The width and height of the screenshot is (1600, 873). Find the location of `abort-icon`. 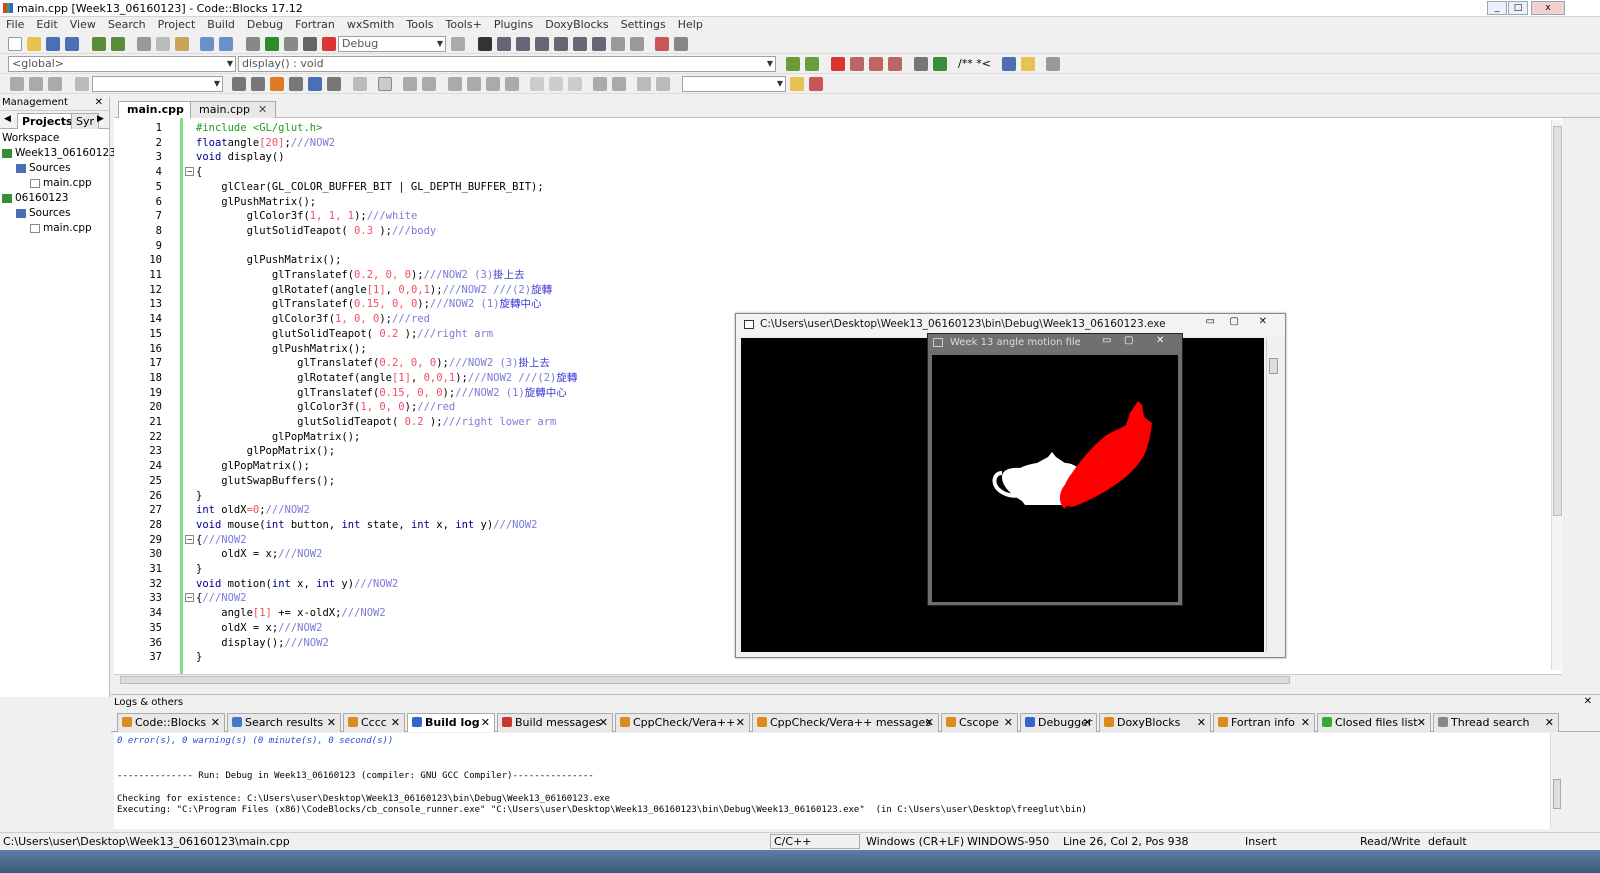

abort-icon is located at coordinates (329, 44).